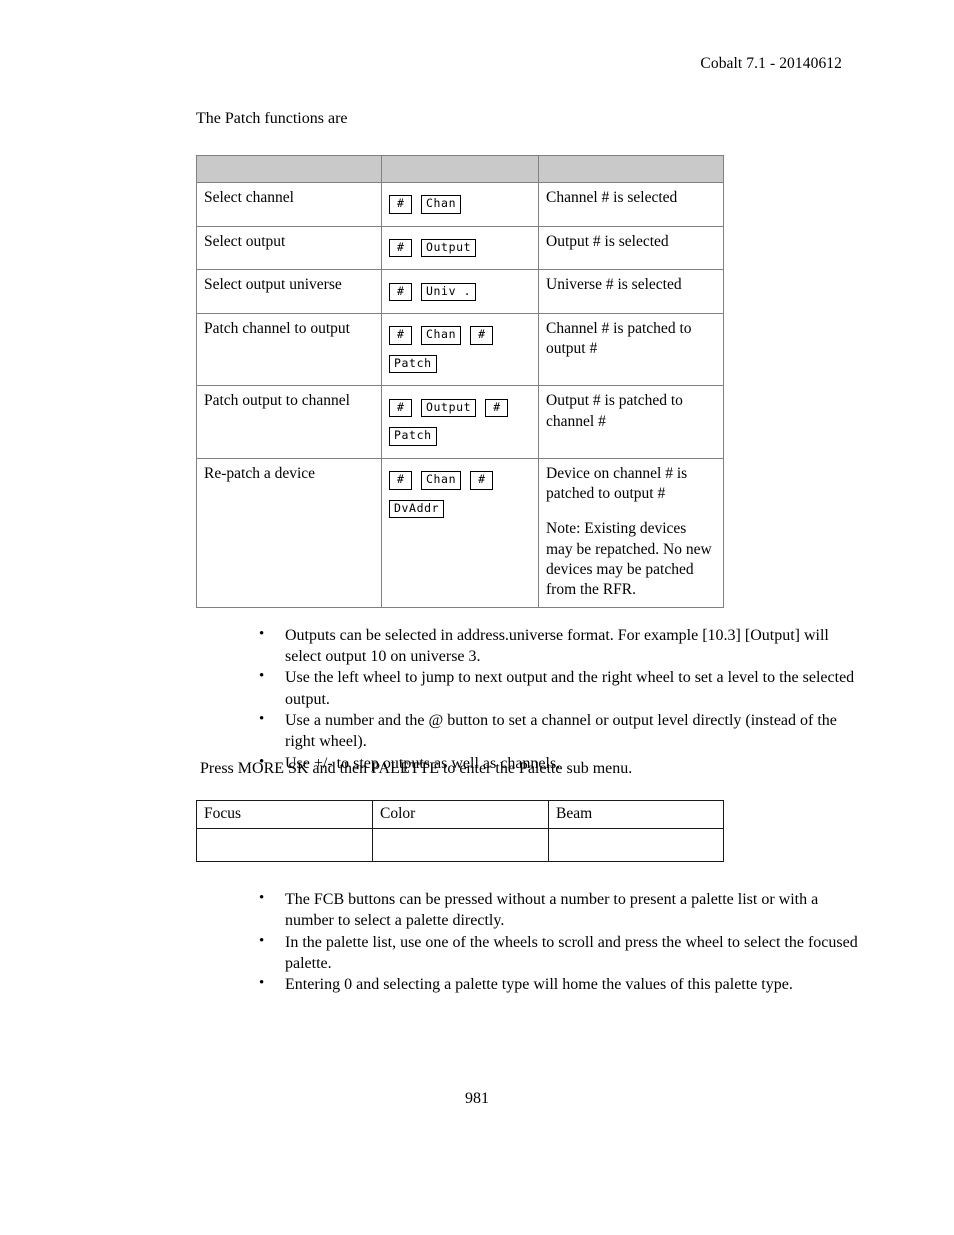  I want to click on key-line: # Output, so click(437, 248).